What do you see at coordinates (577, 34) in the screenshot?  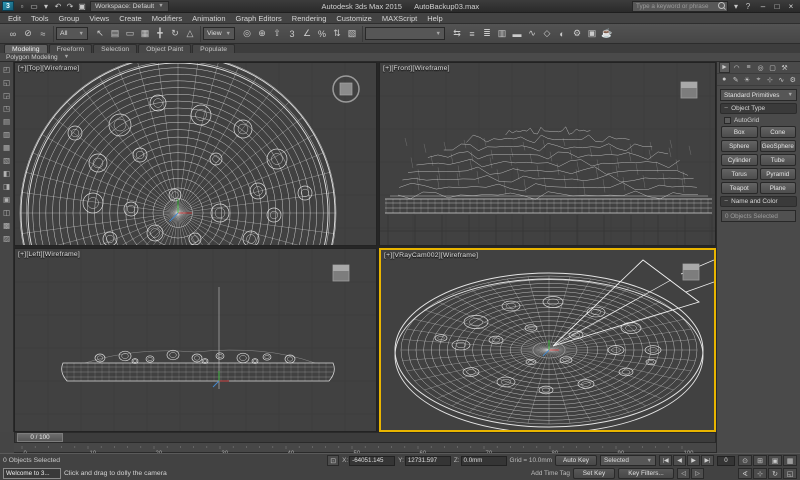 I see `render-setup-icon: ⚙` at bounding box center [577, 34].